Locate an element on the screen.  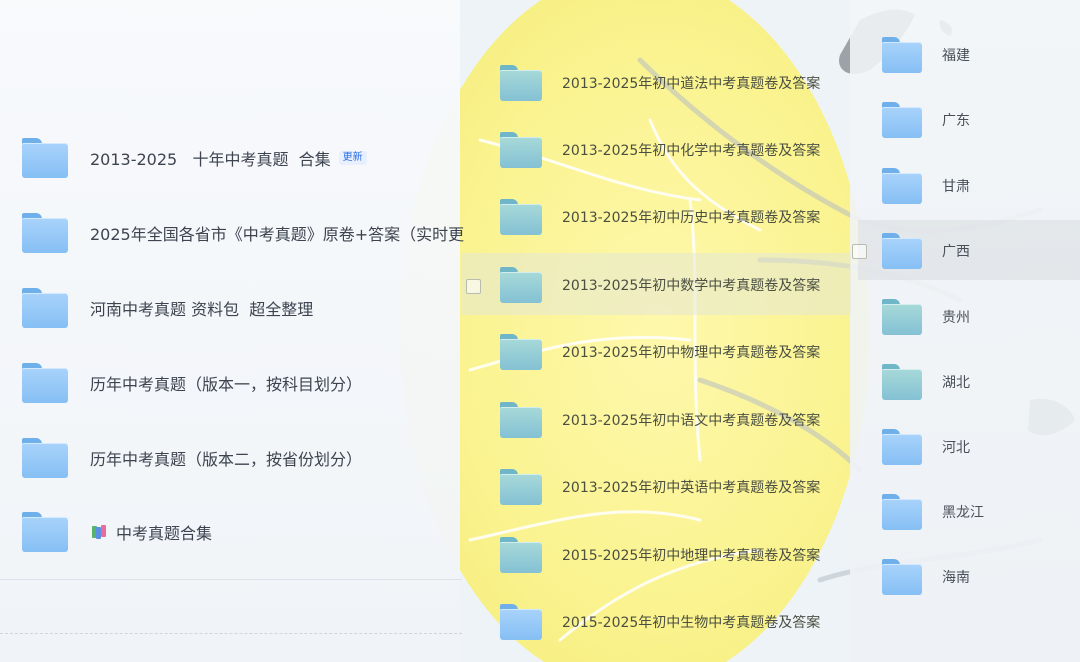
folder-item: 2013-2025年初中化学中考真题卷及答案 is located at coordinates (660, 150).